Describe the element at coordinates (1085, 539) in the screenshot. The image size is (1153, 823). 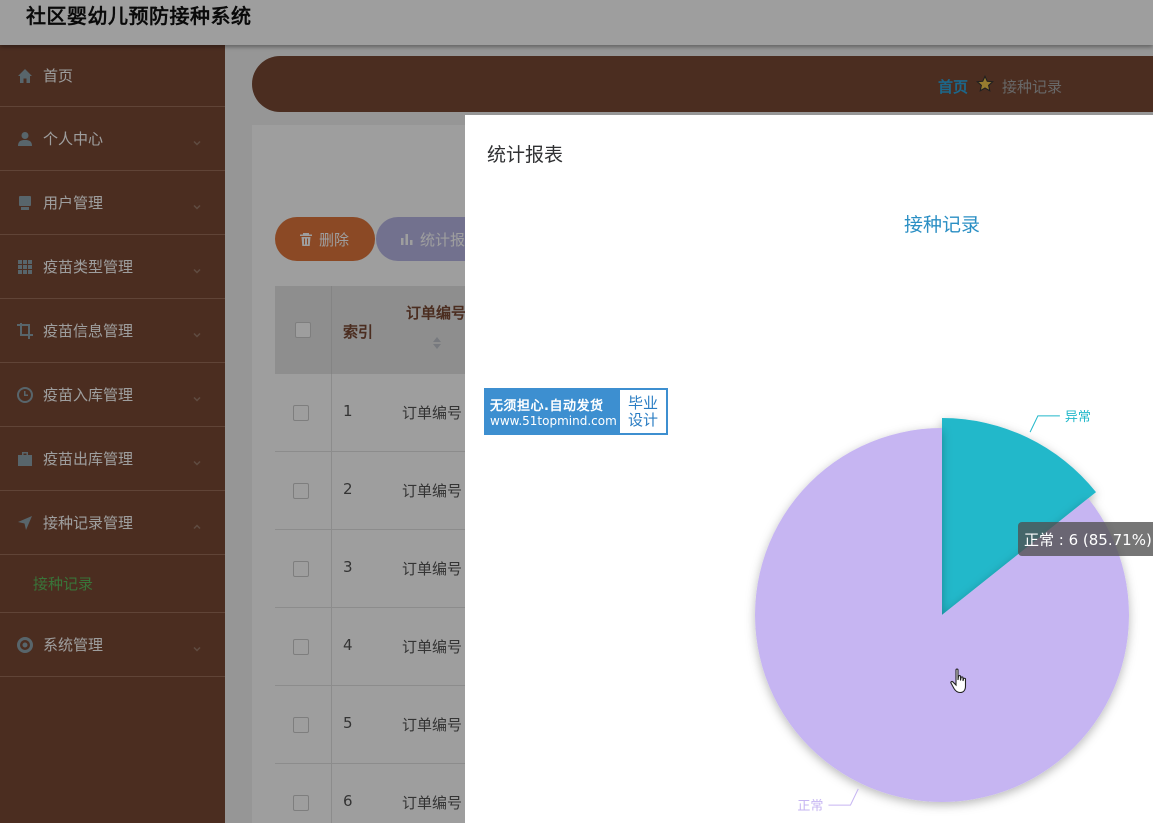
I see `chart-tooltip: 正常 : 6 (85.71%)` at that location.